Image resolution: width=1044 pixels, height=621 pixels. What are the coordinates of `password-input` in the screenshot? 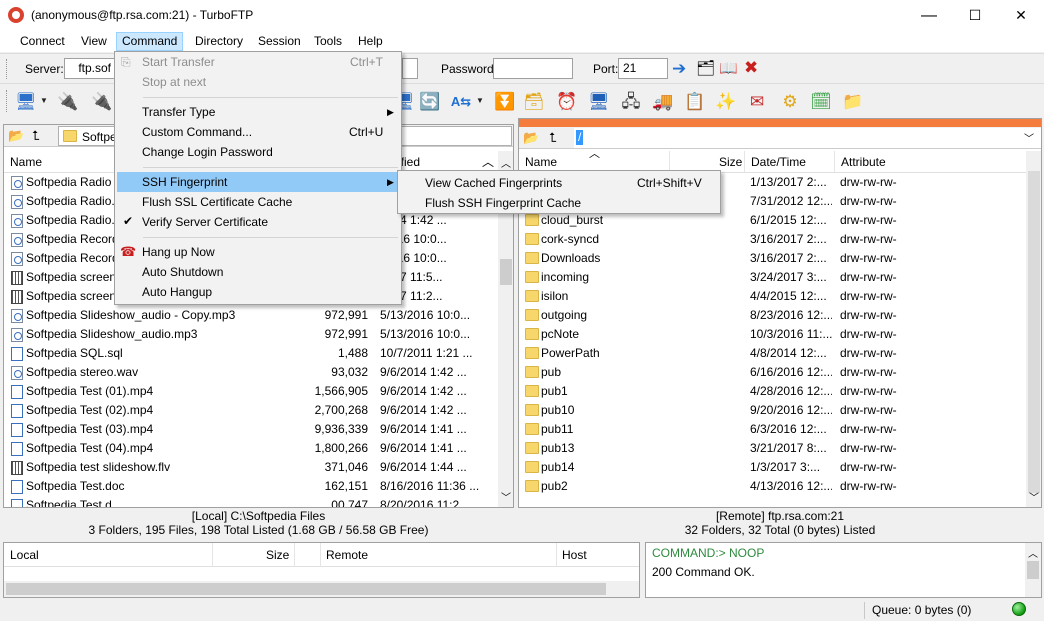 It's located at (533, 68).